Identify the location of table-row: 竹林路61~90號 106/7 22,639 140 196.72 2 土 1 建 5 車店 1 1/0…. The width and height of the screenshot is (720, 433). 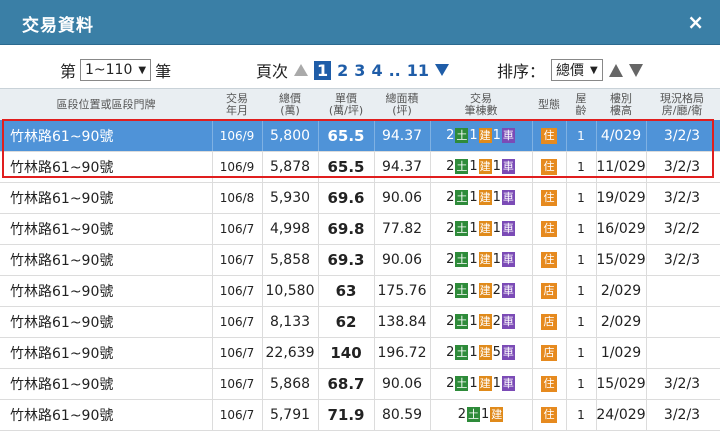
(360, 353).